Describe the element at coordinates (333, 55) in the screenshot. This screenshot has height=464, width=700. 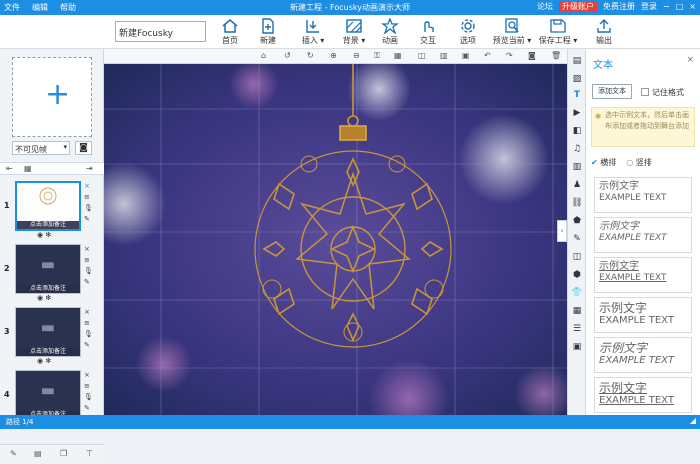
I see `zoom-in-icon: ⊕` at that location.